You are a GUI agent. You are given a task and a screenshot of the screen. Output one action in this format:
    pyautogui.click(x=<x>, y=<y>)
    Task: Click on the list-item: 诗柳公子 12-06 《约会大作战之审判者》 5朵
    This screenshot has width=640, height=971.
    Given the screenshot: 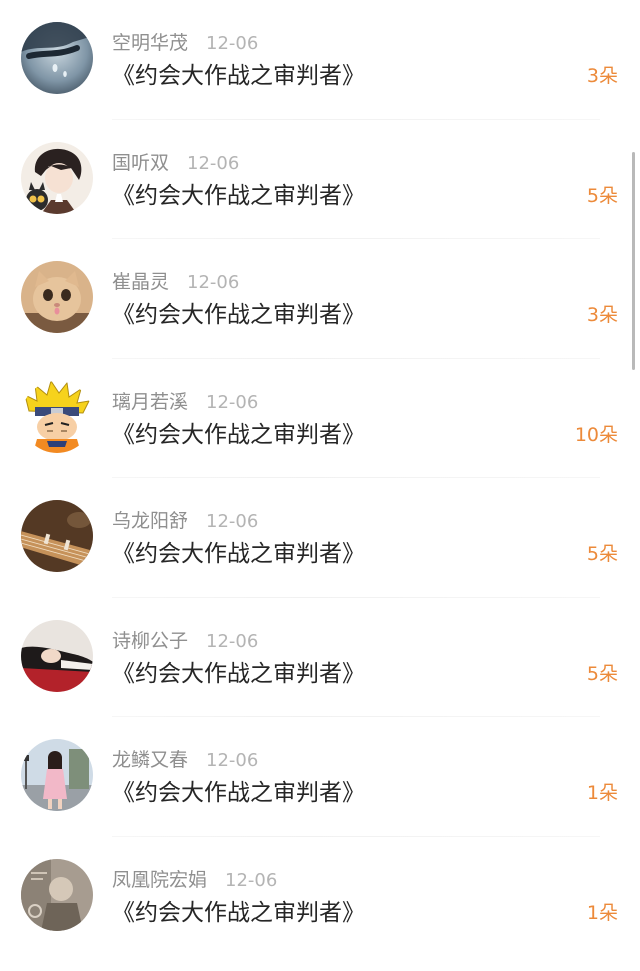 What is the action you would take?
    pyautogui.click(x=320, y=658)
    